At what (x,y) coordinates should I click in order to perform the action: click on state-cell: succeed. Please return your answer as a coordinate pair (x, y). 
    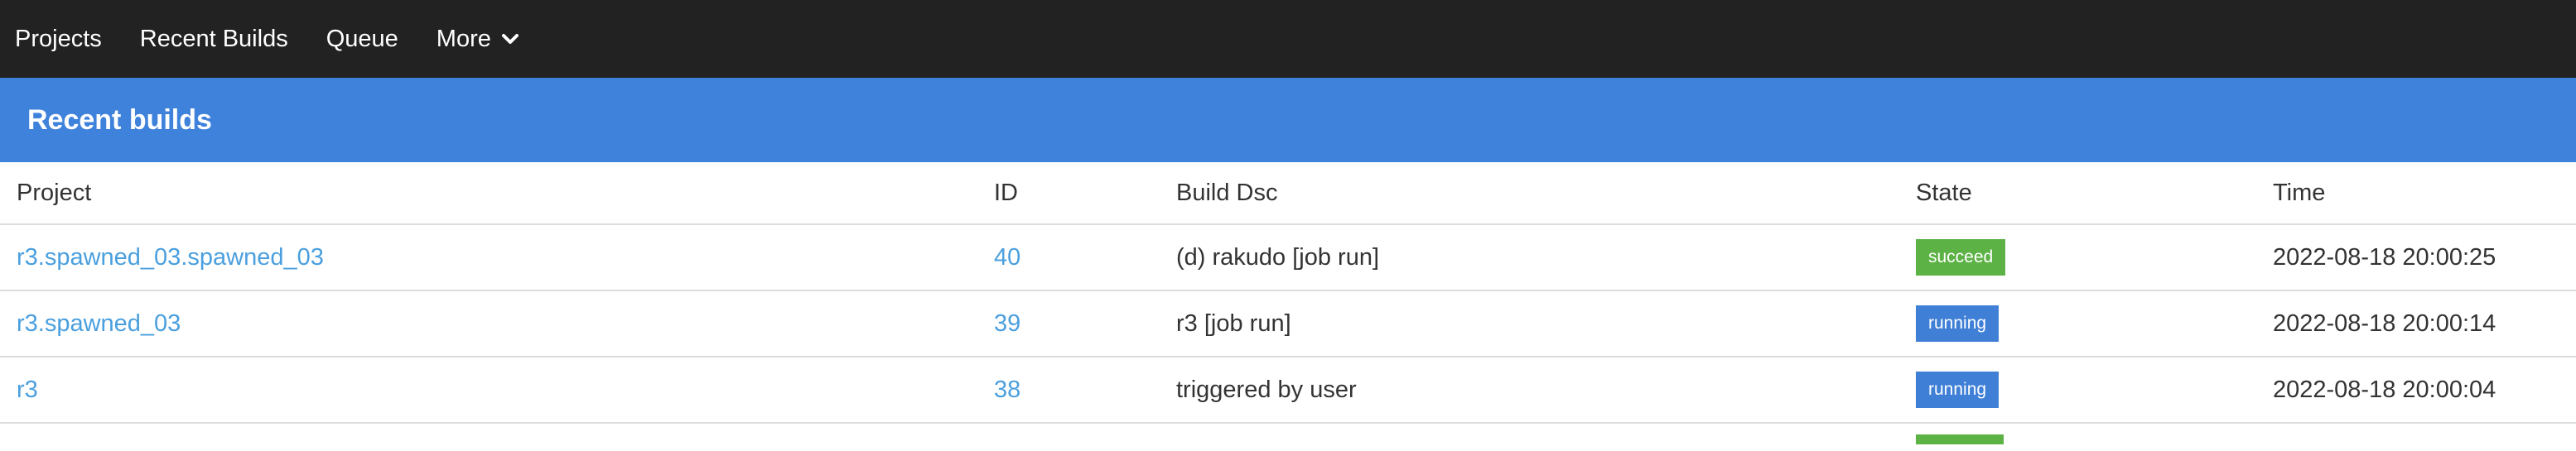
    Looking at the image, I should click on (2078, 257).